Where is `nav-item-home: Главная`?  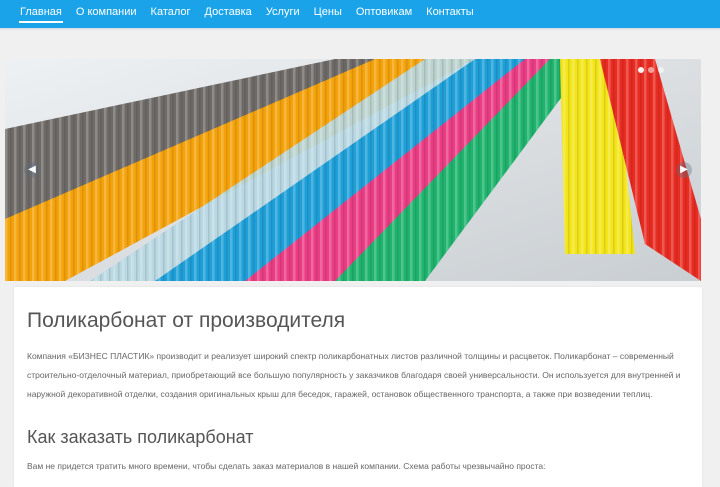 nav-item-home: Главная is located at coordinates (41, 14).